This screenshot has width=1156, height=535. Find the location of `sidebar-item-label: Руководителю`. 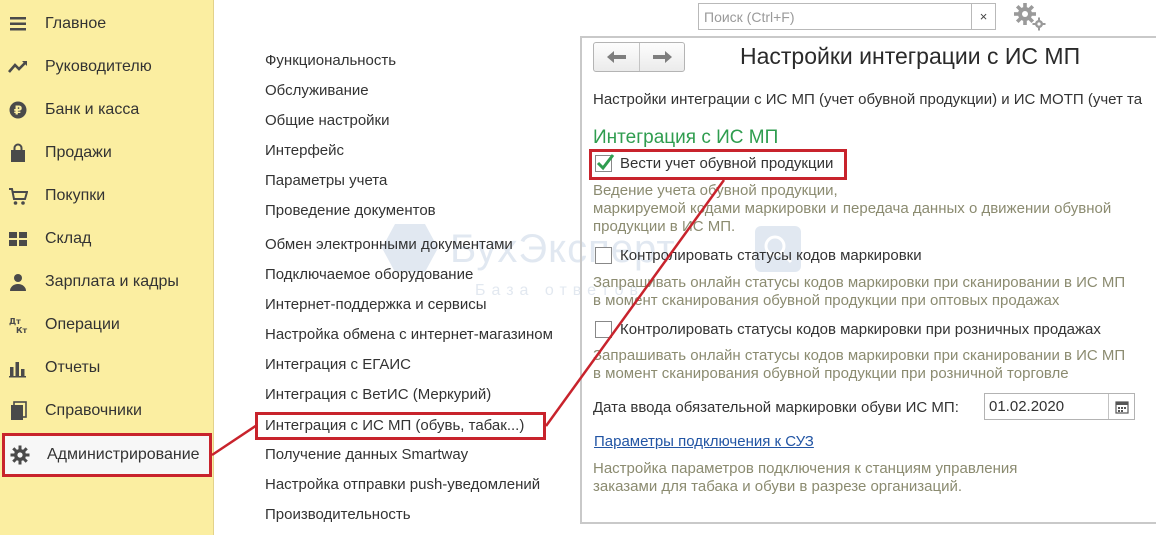

sidebar-item-label: Руководителю is located at coordinates (98, 66).